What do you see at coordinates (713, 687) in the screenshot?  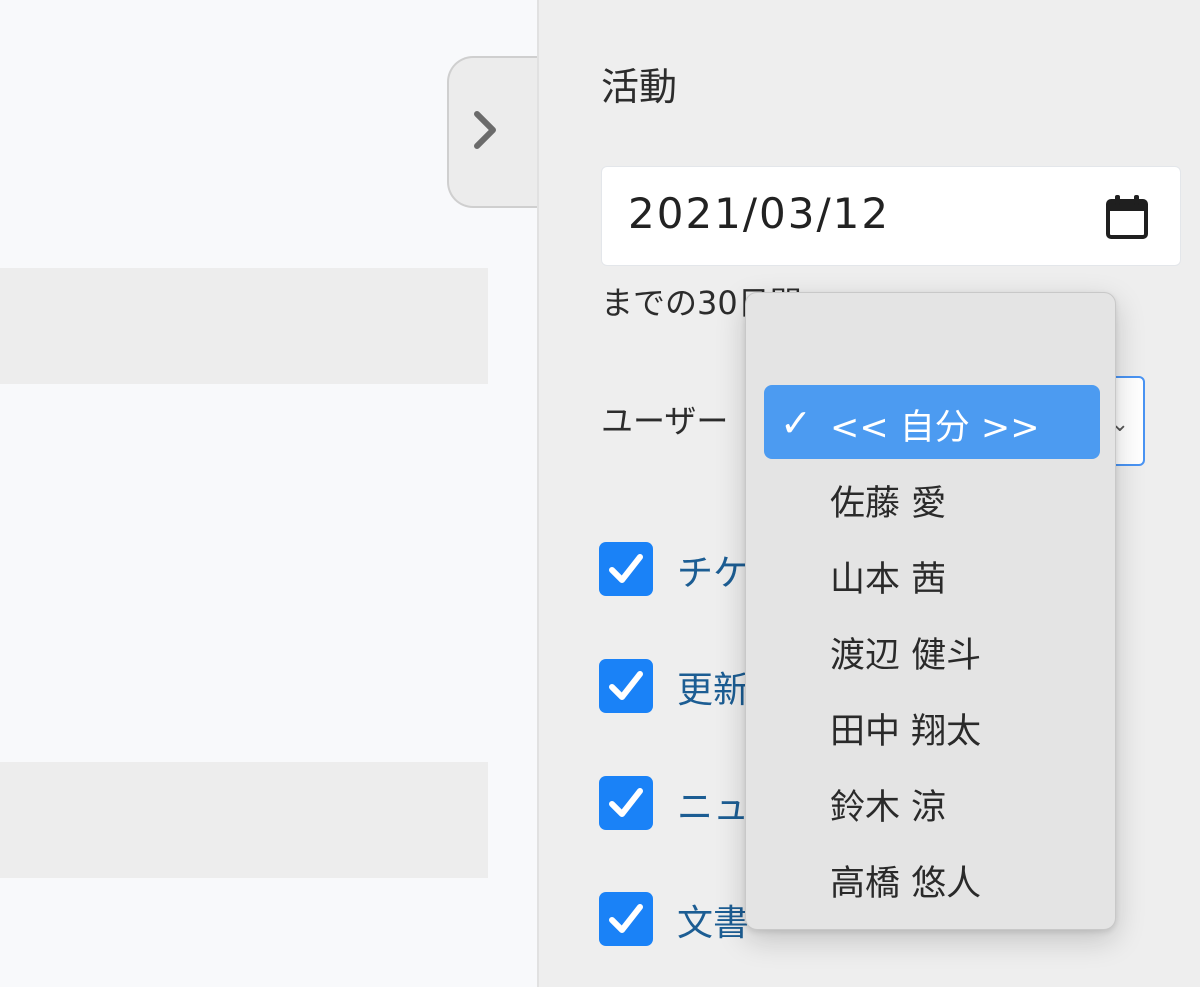 I see `filter-label: 更新` at bounding box center [713, 687].